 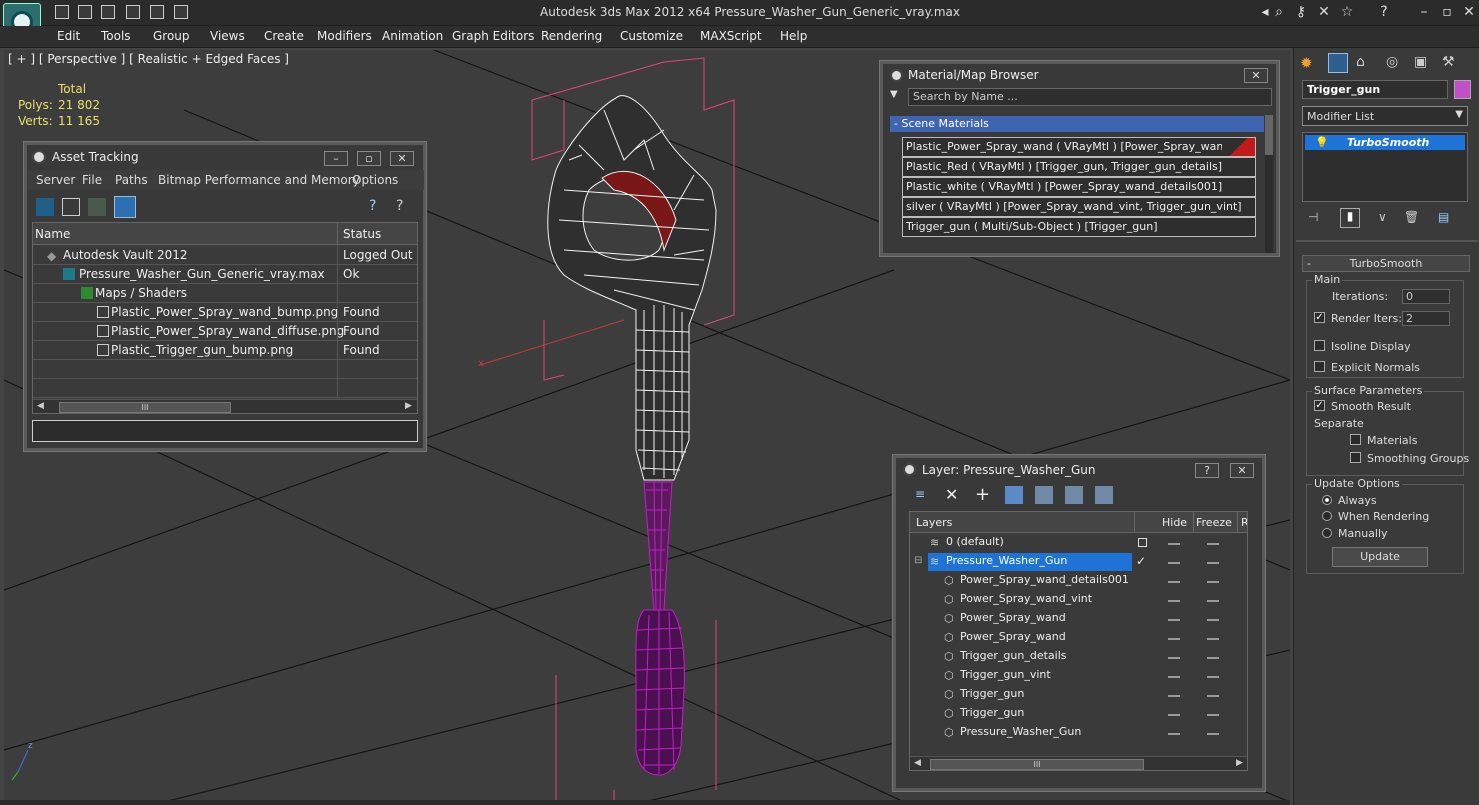 I want to click on smooth-result-checkbox: ✓, so click(x=1319, y=405).